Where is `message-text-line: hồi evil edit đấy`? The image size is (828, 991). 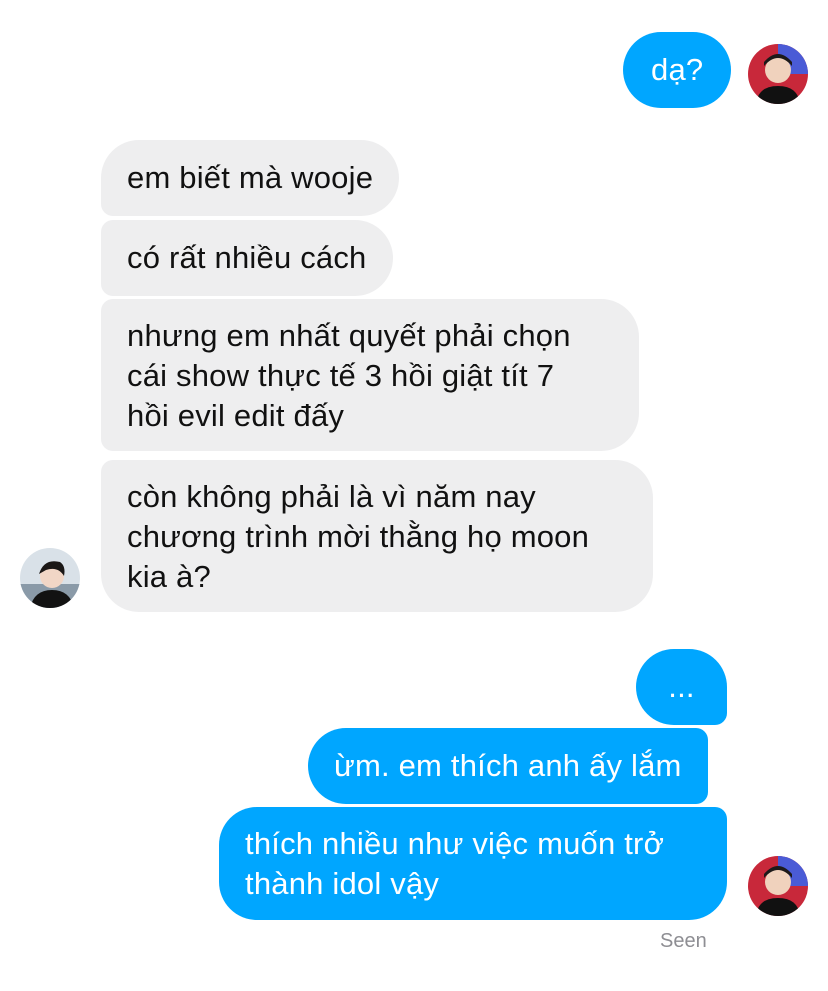
message-text-line: hồi evil edit đấy is located at coordinates (236, 415).